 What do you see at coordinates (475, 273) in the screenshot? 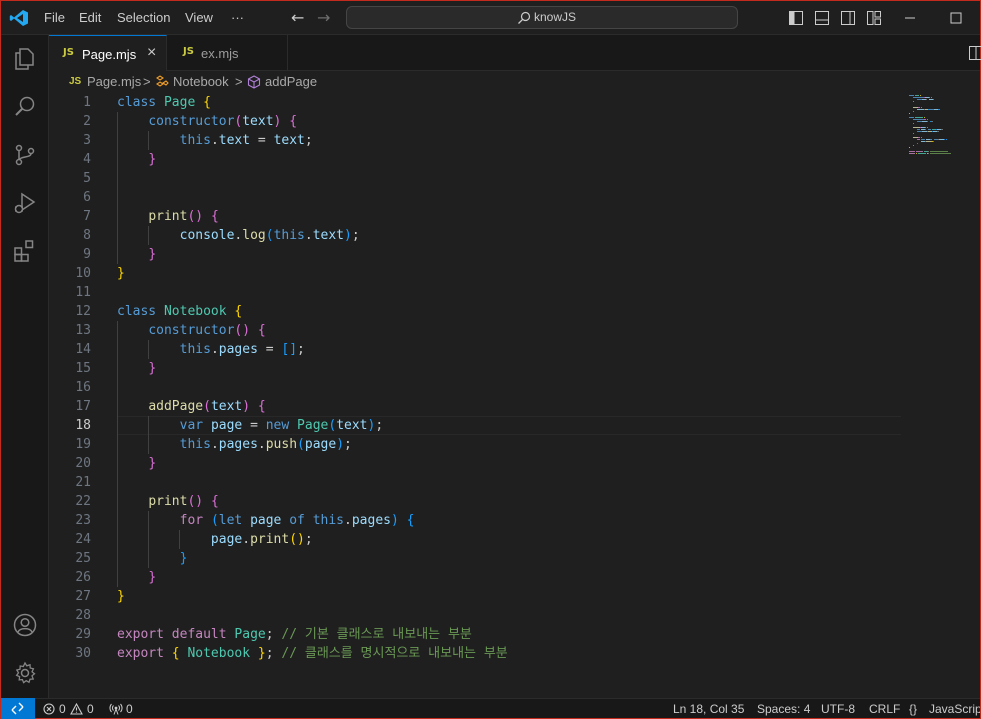
I see `code-line: 10}` at bounding box center [475, 273].